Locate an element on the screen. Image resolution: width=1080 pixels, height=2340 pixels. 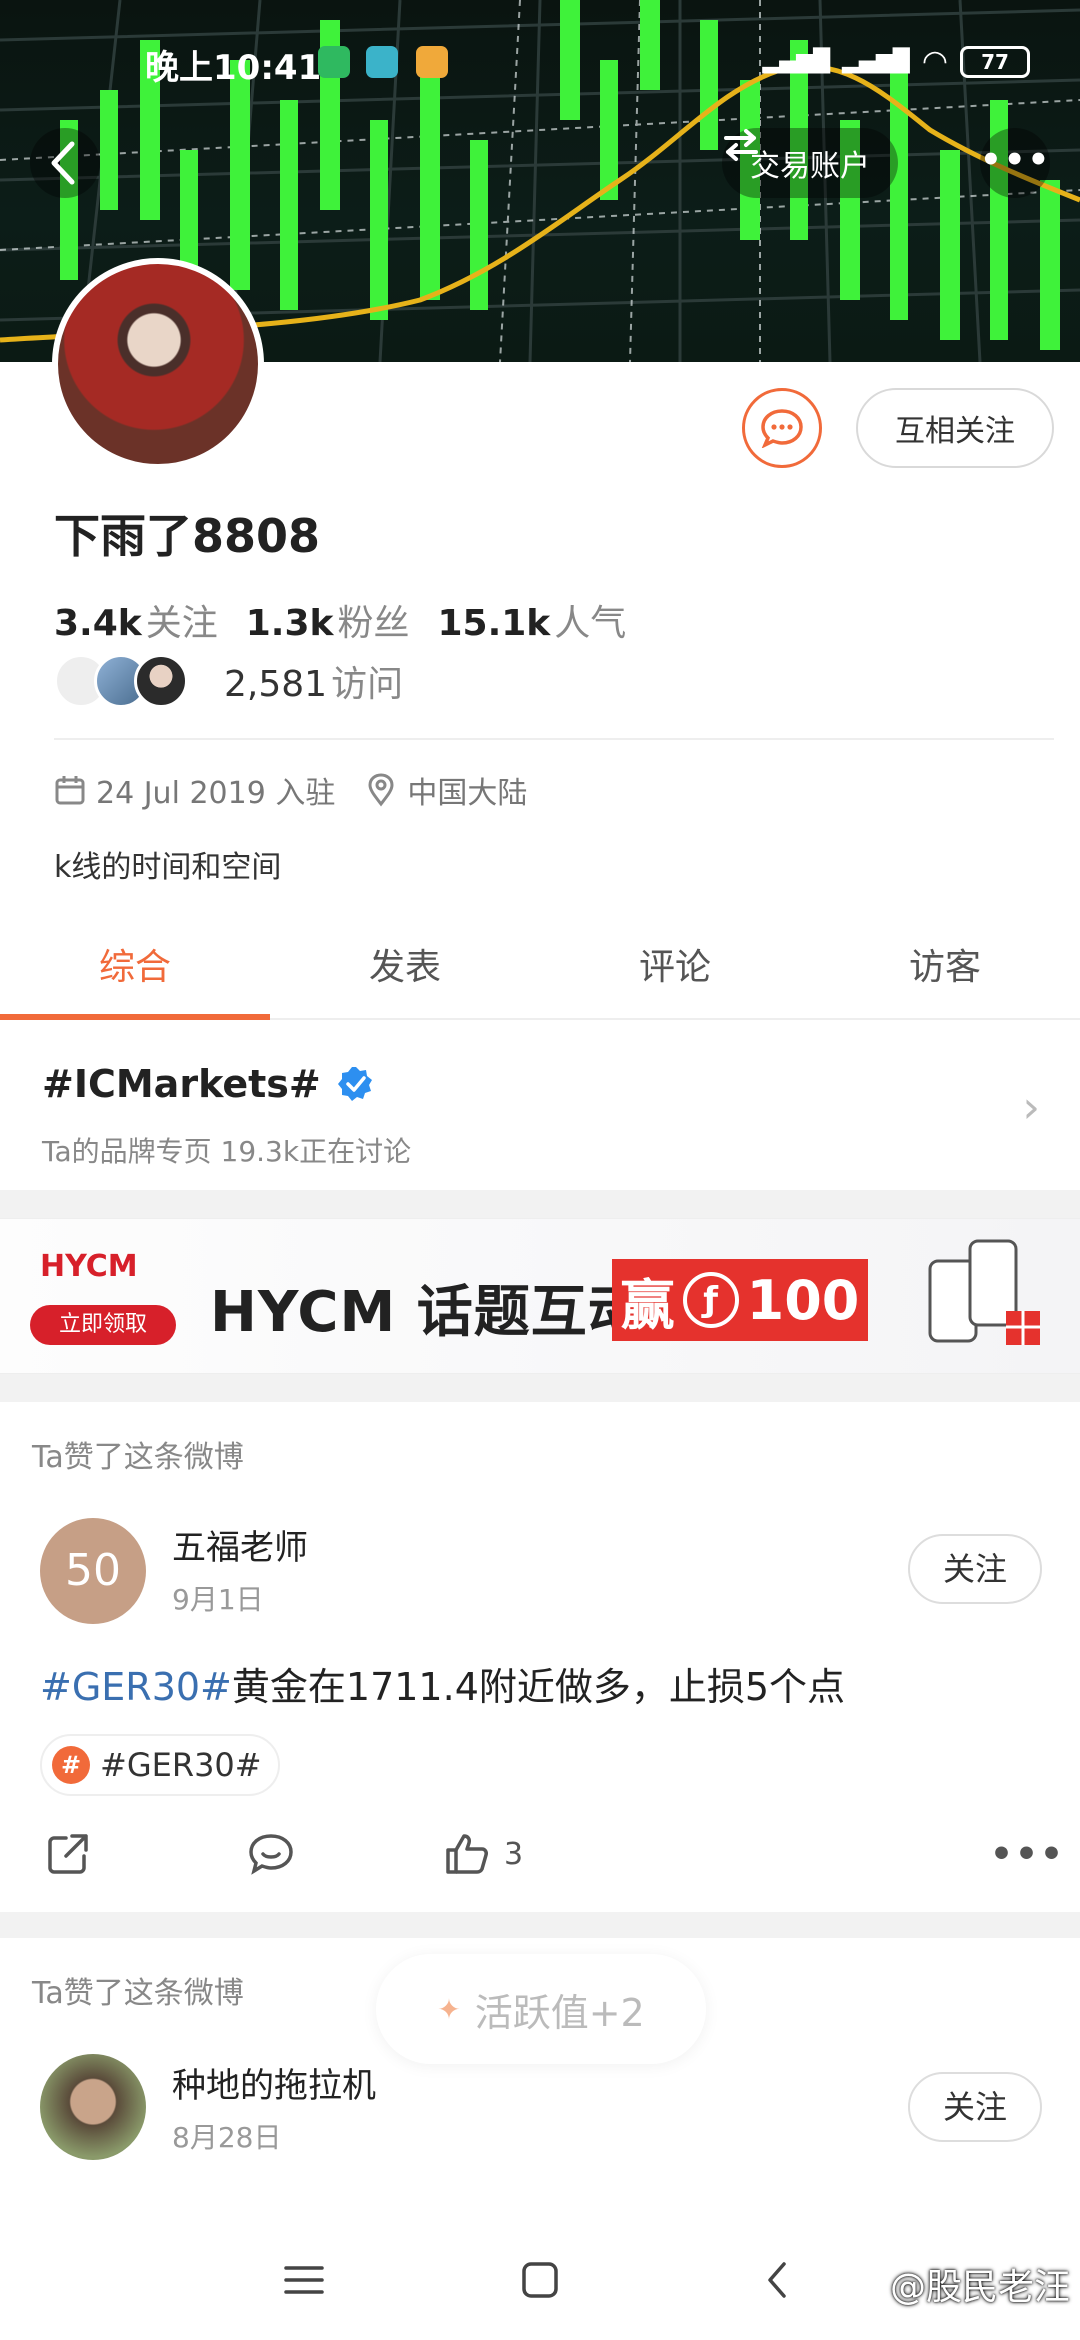
thumbs-up-icon is located at coordinates (467, 1854).